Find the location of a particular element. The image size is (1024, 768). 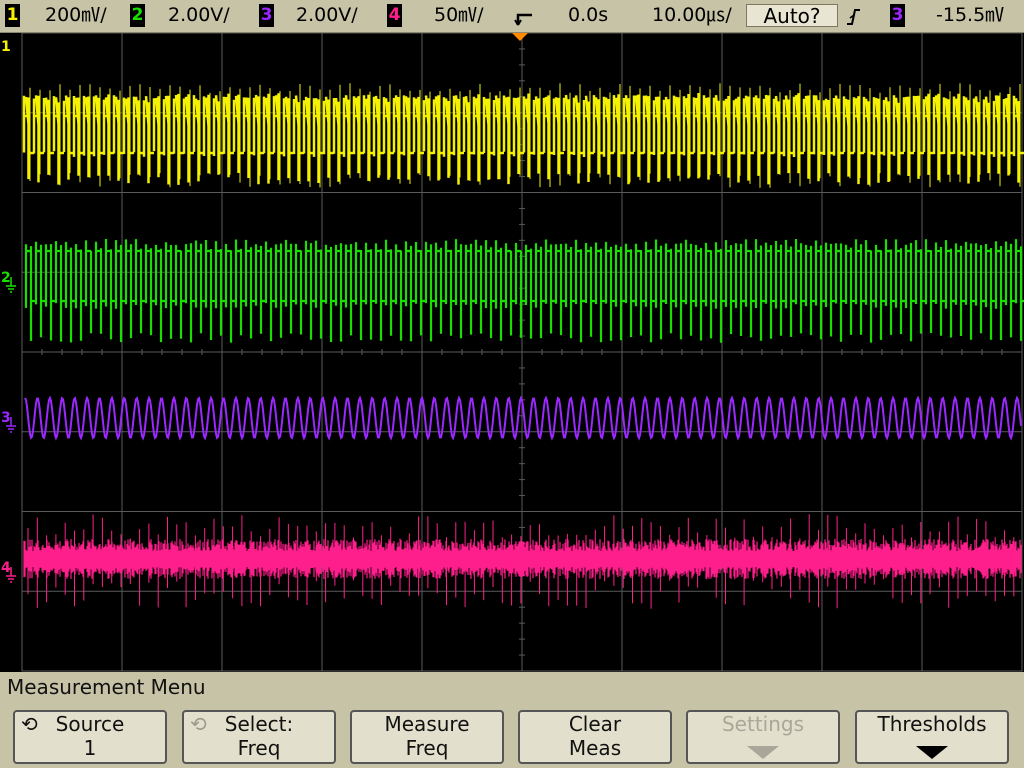

delay-value: 0.0s is located at coordinates (588, 15).